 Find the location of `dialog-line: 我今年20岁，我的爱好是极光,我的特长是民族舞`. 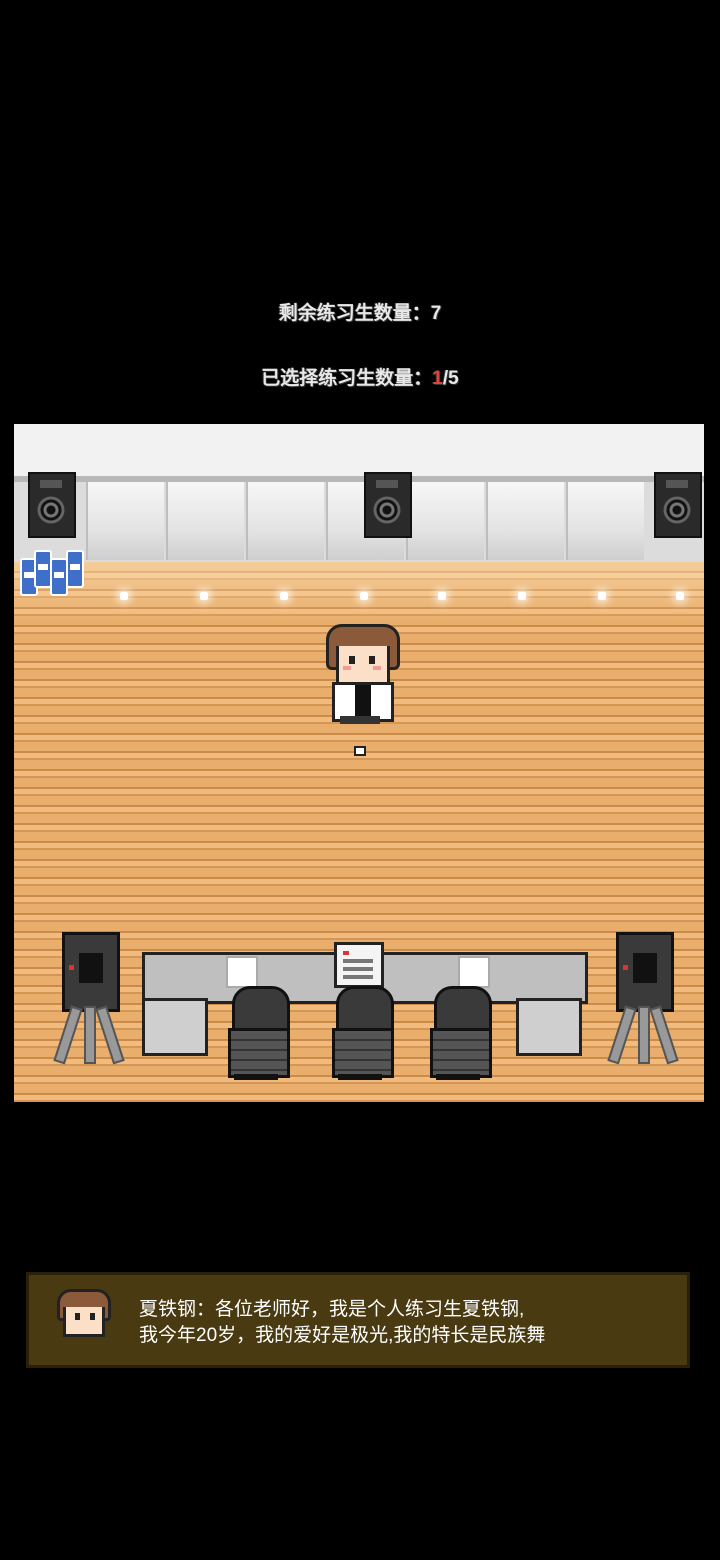

dialog-line: 我今年20岁，我的爱好是极光,我的特长是民族舞 is located at coordinates (342, 1335).